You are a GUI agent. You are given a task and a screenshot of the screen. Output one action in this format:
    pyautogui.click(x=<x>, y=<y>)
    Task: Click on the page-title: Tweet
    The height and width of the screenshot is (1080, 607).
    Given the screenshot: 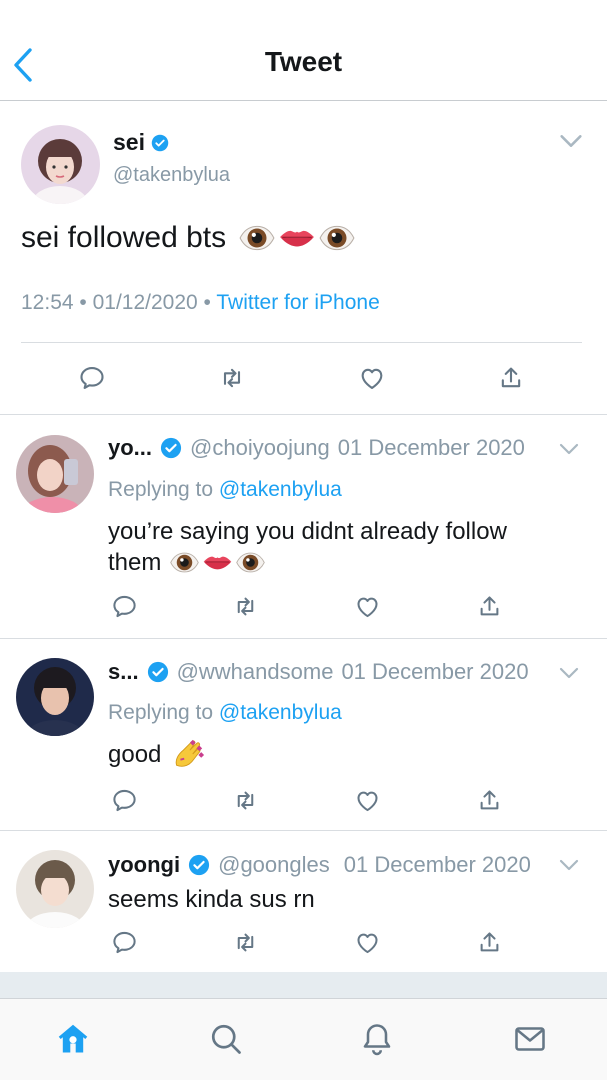 What is the action you would take?
    pyautogui.click(x=303, y=61)
    